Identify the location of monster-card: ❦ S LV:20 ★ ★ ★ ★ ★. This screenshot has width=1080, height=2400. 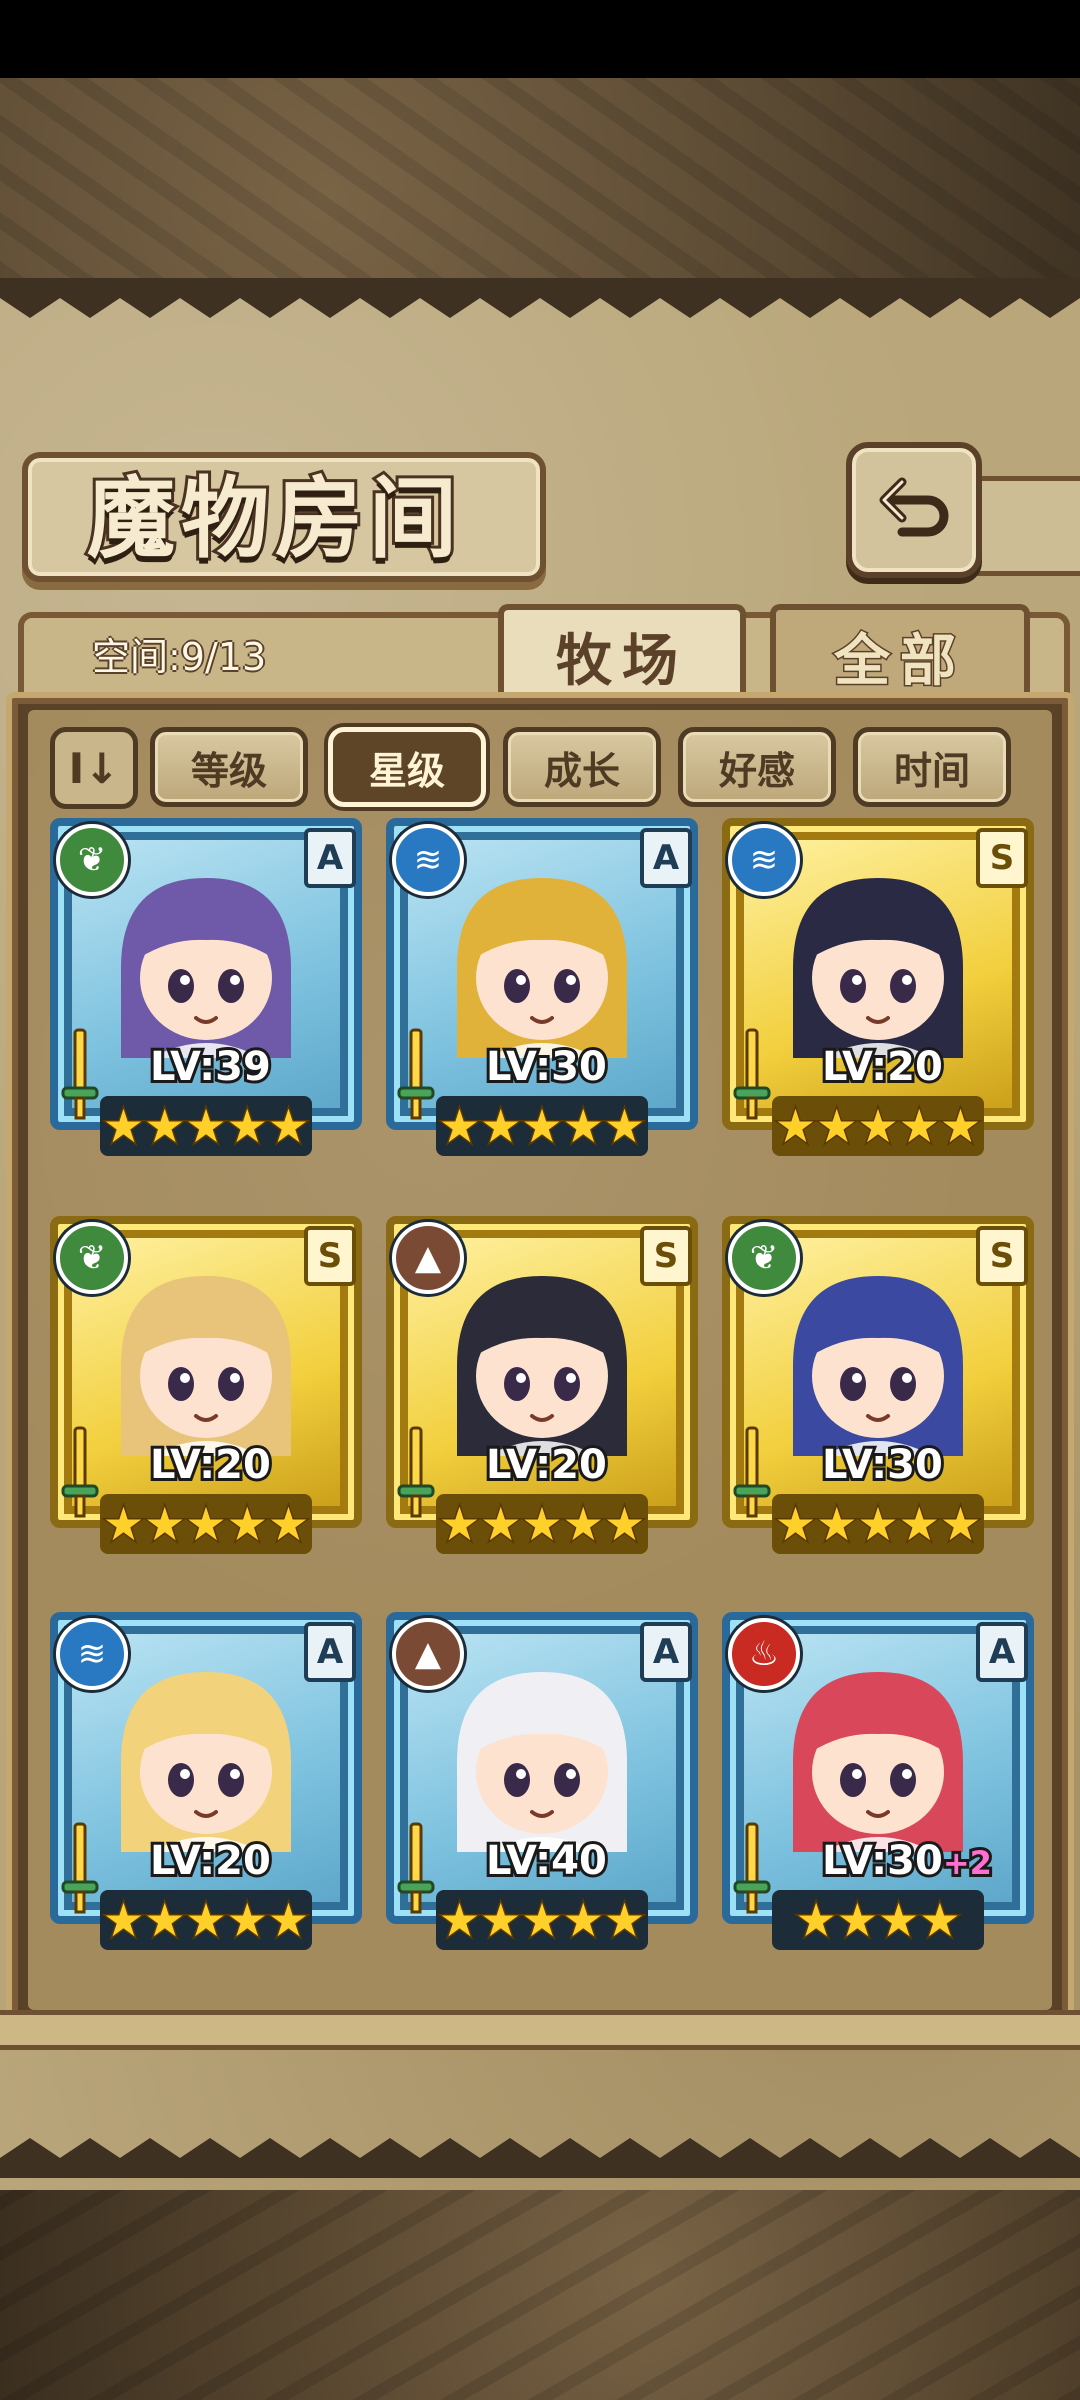
(206, 1396).